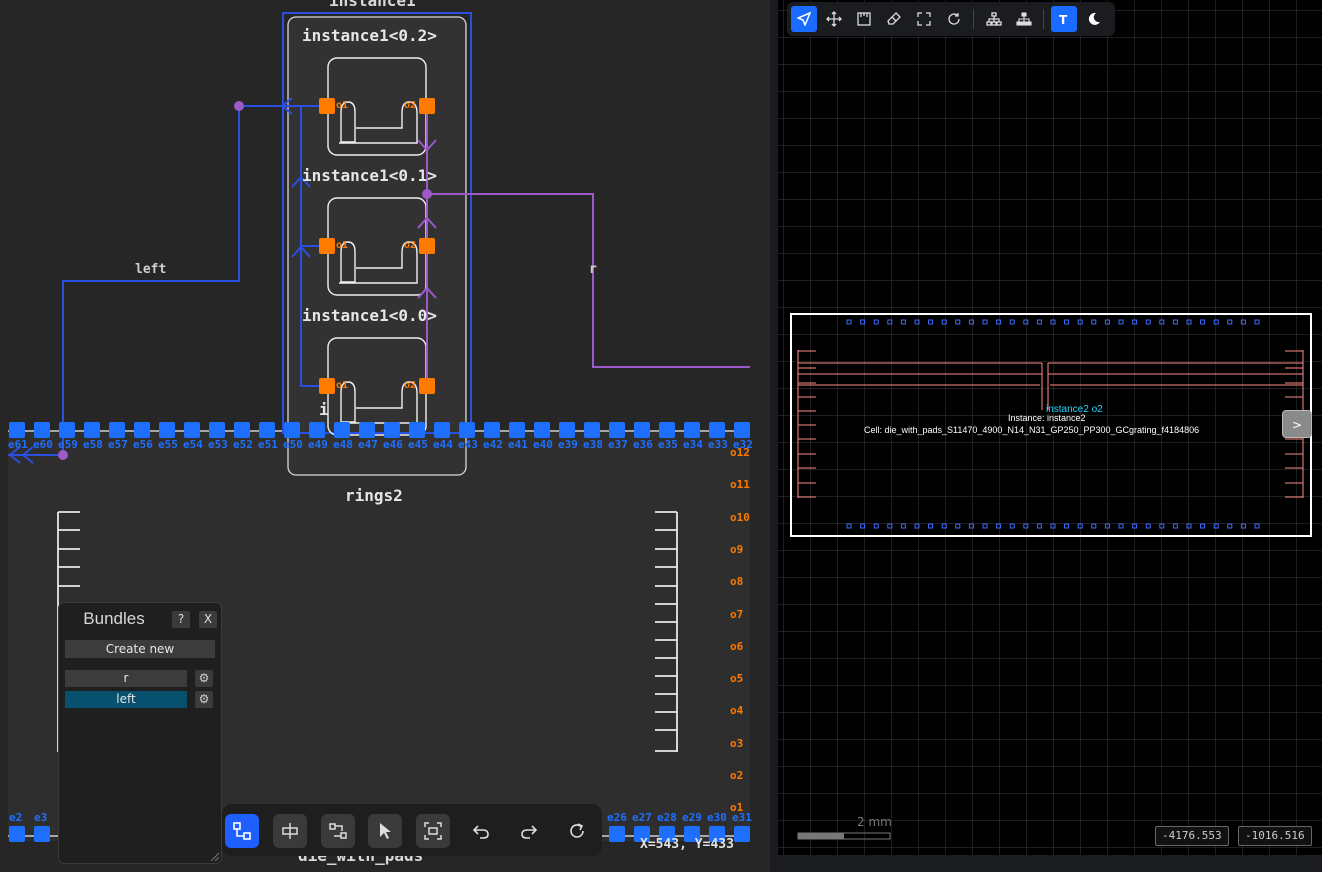 This screenshot has width=1322, height=872. Describe the element at coordinates (140, 733) in the screenshot. I see `bundles-panel: Bundles ? X Create new r ⚙ left ⚙` at that location.